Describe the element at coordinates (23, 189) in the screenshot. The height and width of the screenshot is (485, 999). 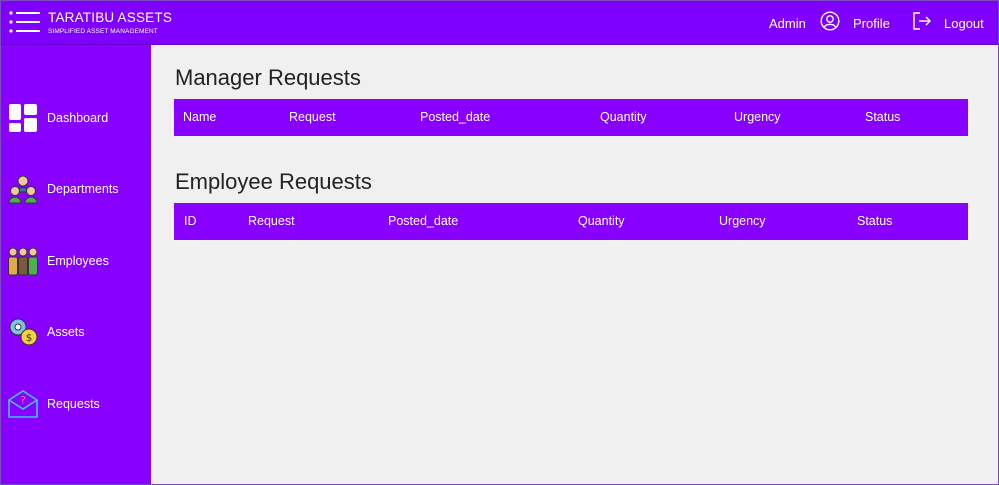
I see `departments-icon` at that location.